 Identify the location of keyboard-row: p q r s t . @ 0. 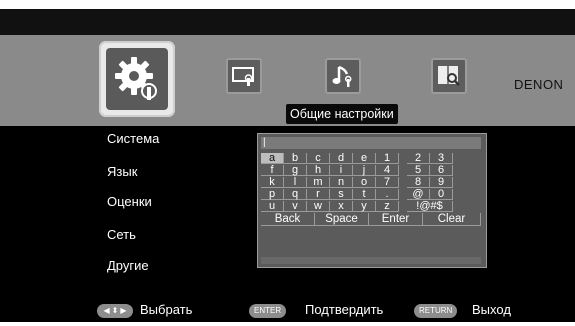
(357, 194).